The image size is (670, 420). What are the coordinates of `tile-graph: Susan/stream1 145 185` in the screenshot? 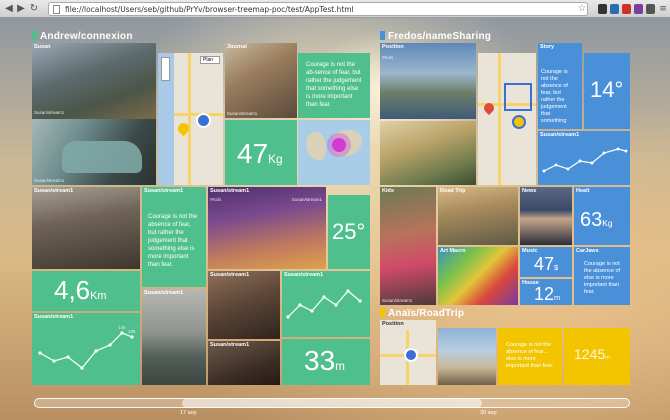 It's located at (86, 349).